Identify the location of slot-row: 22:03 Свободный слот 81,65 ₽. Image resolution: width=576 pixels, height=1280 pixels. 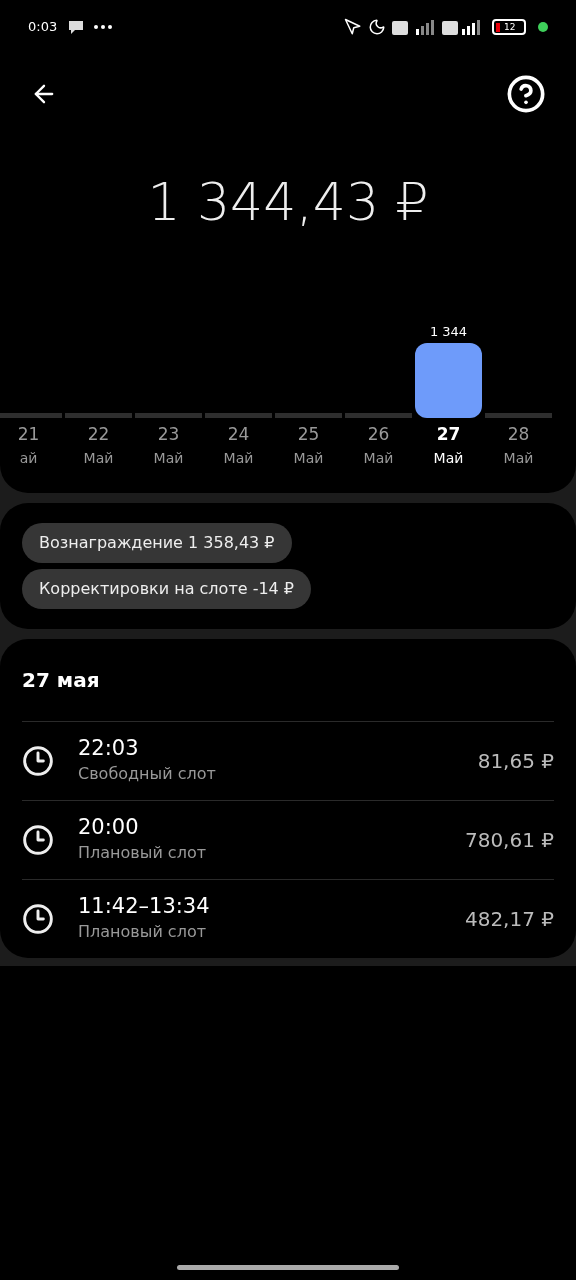
(288, 760).